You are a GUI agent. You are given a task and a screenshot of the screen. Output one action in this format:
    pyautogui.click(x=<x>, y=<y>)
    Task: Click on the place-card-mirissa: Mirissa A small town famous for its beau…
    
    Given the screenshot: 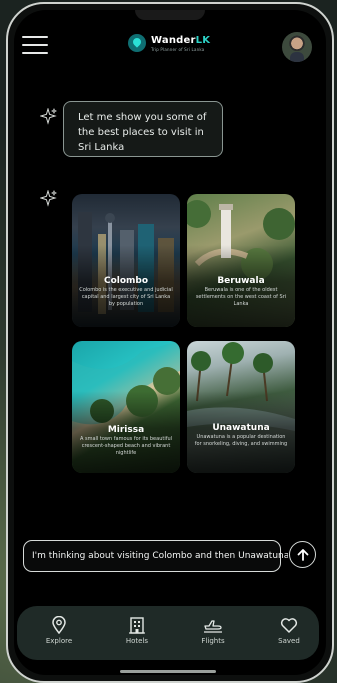 What is the action you would take?
    pyautogui.click(x=126, y=407)
    